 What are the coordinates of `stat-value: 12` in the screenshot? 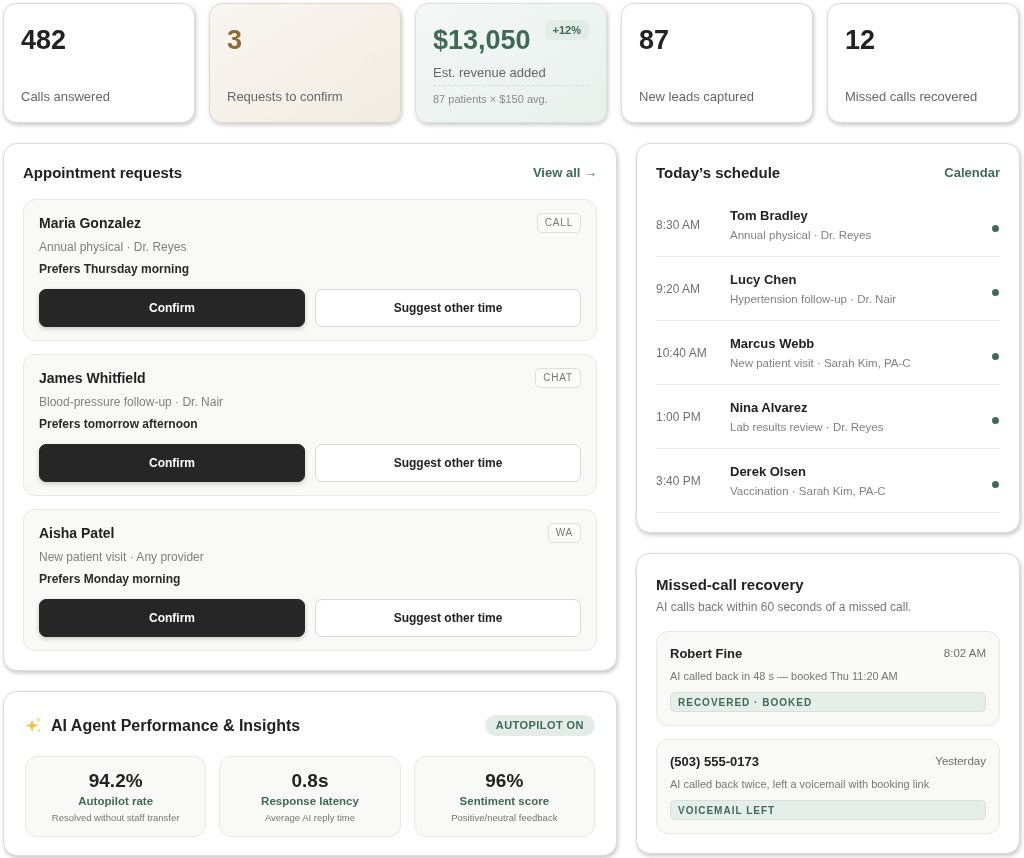 It's located at (860, 40).